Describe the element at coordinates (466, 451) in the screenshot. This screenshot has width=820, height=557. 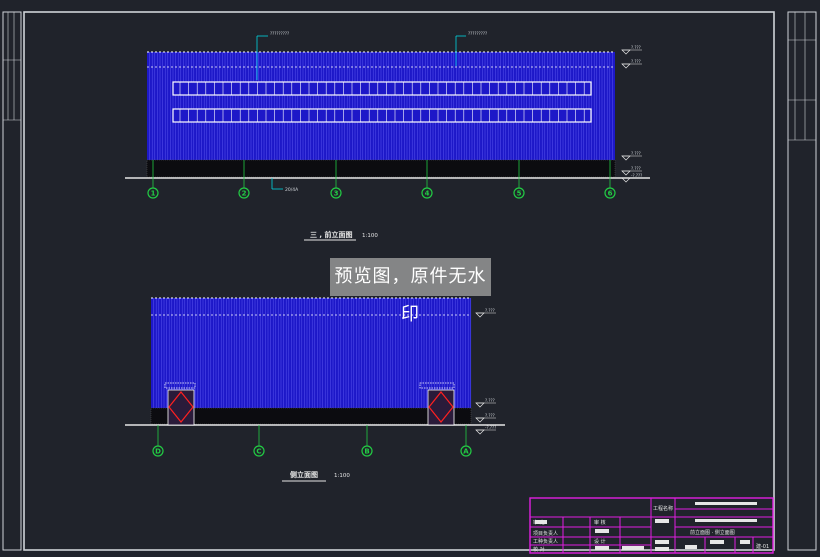
I see `side-axis-label-A: A` at that location.